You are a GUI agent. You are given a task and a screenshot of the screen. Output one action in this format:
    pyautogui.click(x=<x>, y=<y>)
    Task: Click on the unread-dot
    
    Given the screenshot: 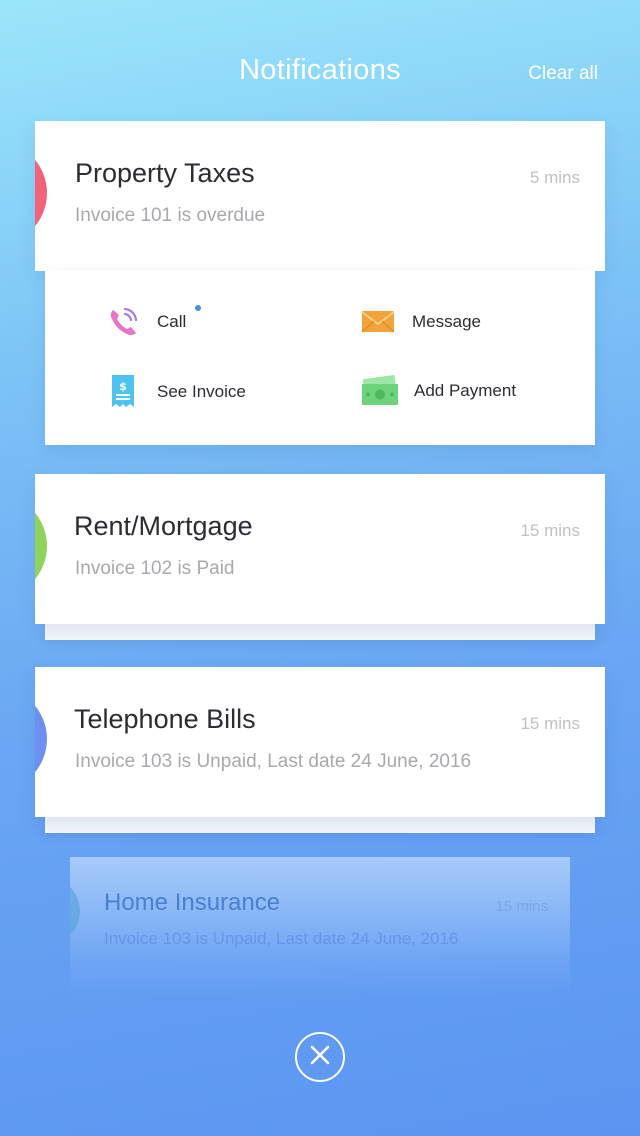 What is the action you would take?
    pyautogui.click(x=198, y=308)
    